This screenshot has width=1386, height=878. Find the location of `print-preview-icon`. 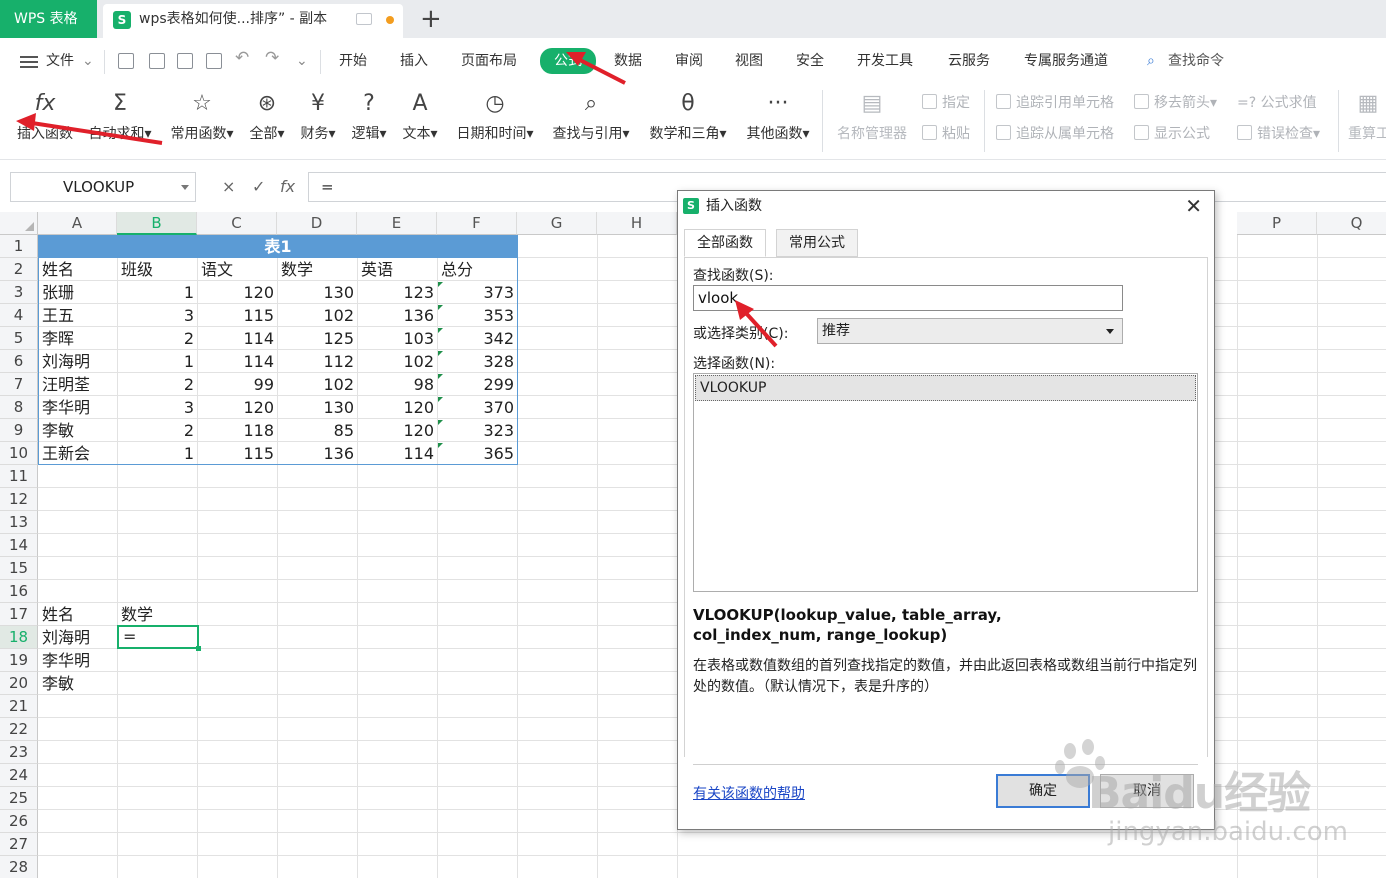

print-preview-icon is located at coordinates (214, 61).